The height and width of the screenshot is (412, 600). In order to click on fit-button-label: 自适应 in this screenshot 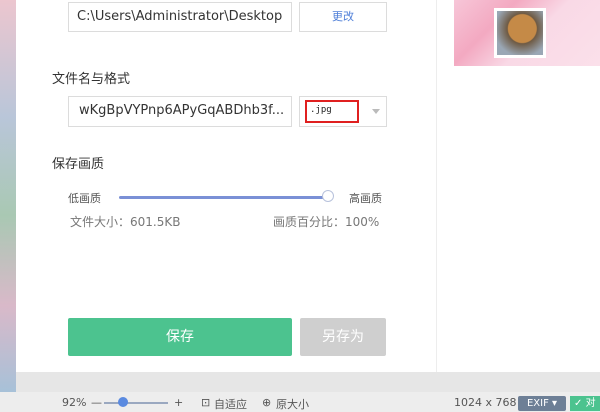, I will do `click(230, 404)`.